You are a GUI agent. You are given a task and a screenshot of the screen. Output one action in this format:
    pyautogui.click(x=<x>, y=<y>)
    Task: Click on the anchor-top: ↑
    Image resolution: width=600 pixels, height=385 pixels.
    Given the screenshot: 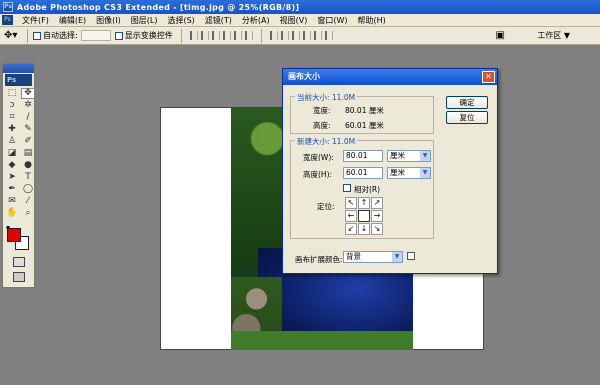 What is the action you would take?
    pyautogui.click(x=364, y=203)
    